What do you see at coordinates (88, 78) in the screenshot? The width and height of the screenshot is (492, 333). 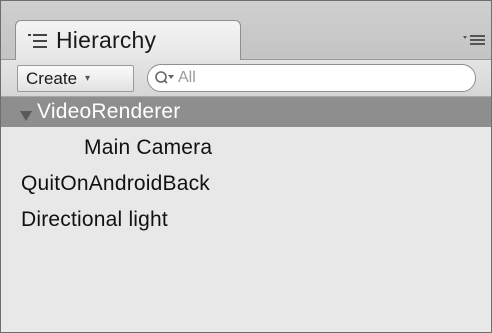 I see `chevron-down-icon: ▾` at bounding box center [88, 78].